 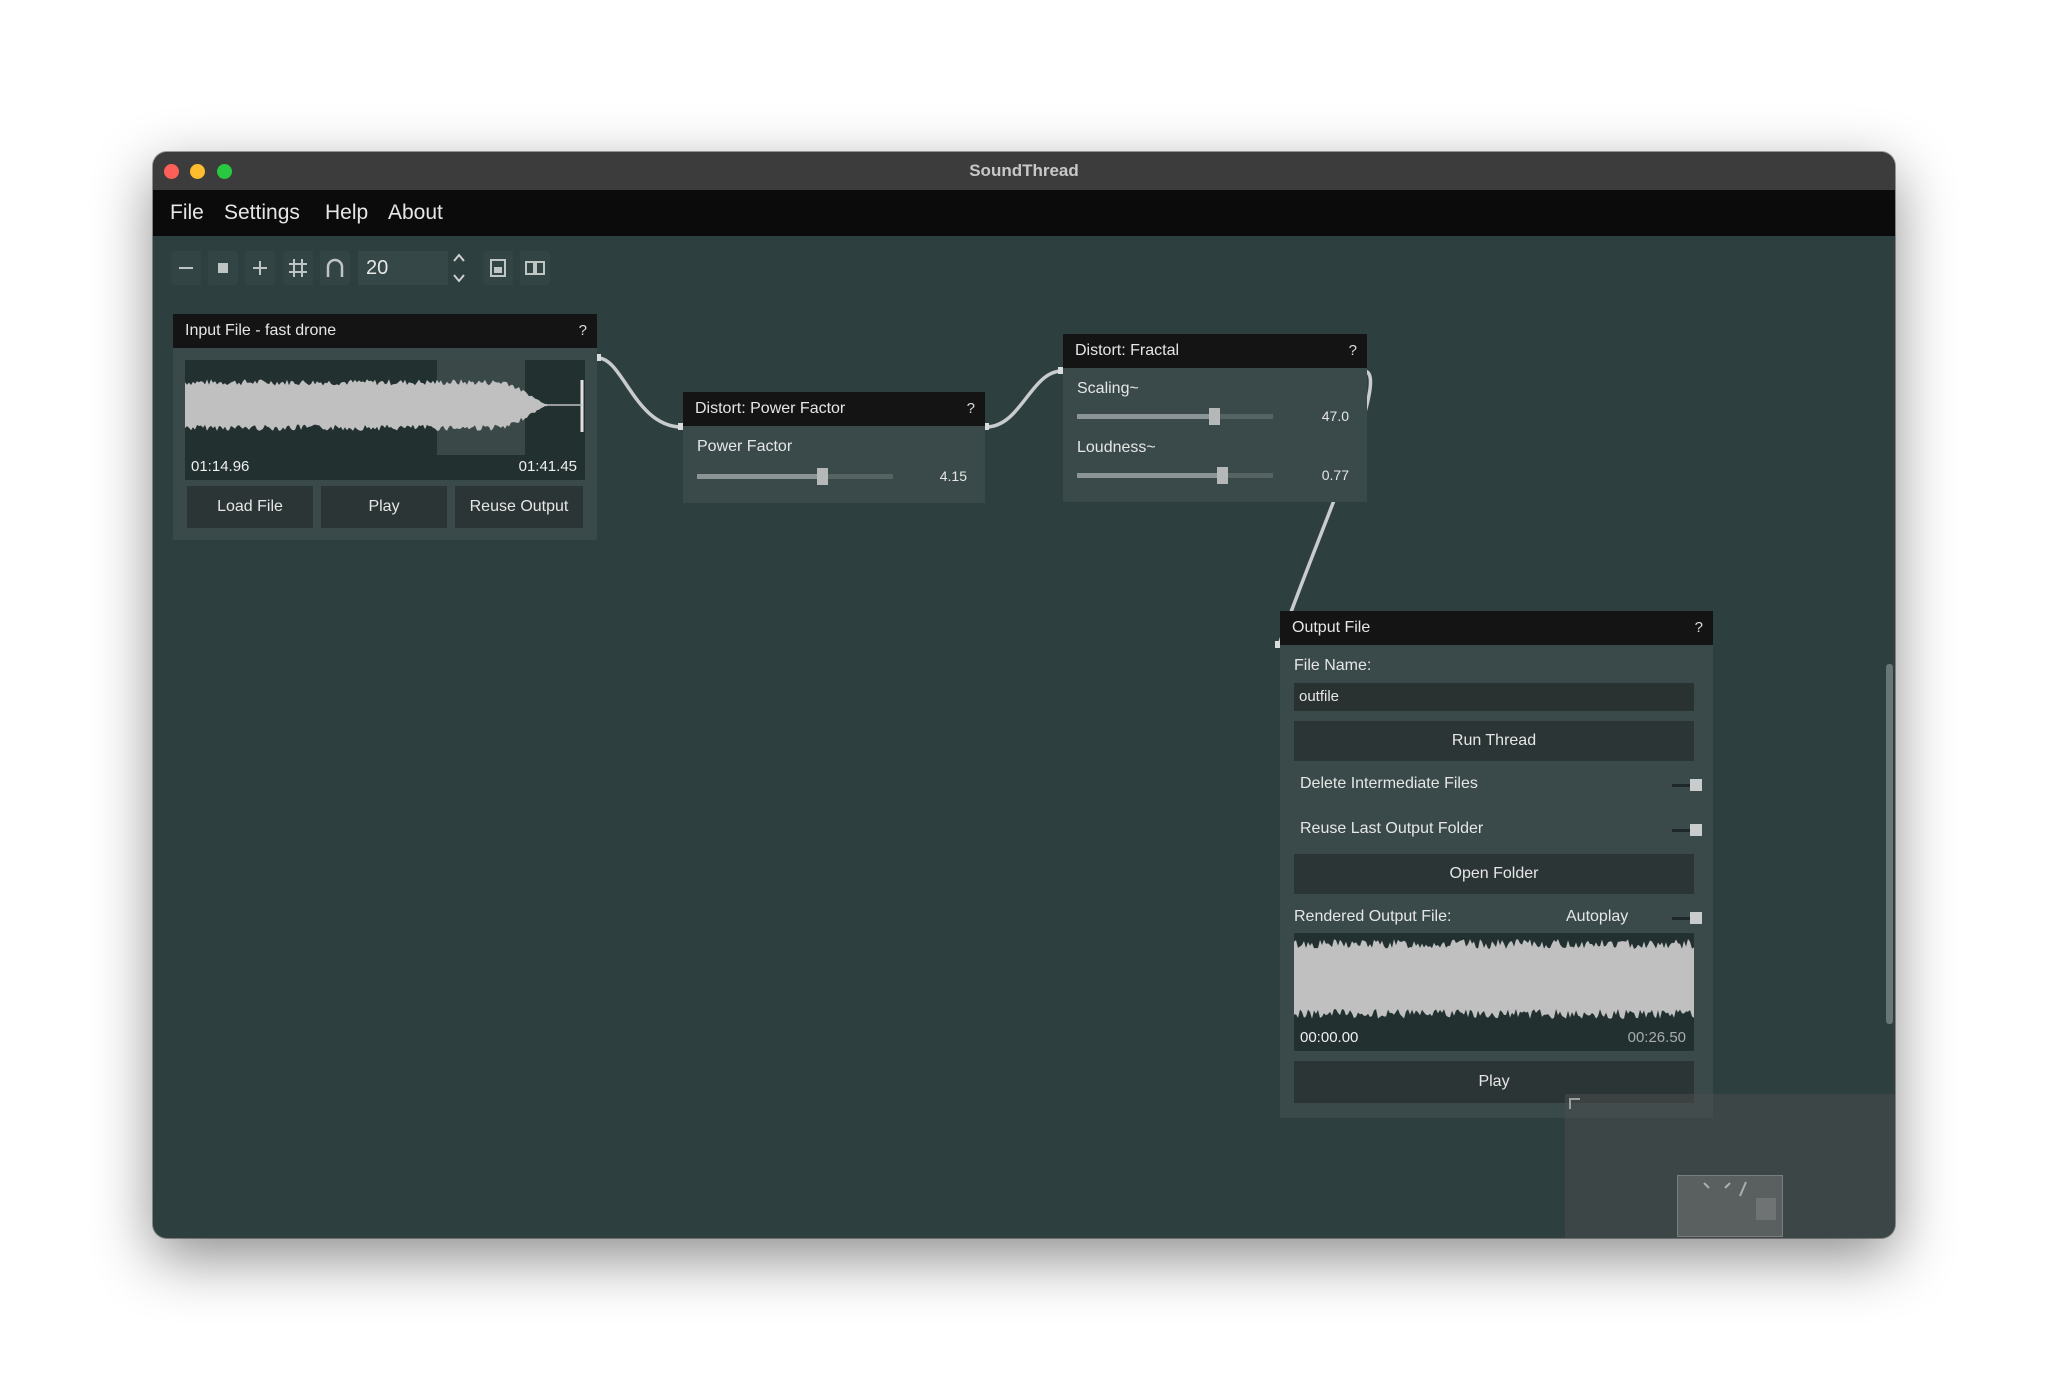 What do you see at coordinates (1392, 828) in the screenshot?
I see `reuse-last-folder-label: Reuse Last Output Folder` at bounding box center [1392, 828].